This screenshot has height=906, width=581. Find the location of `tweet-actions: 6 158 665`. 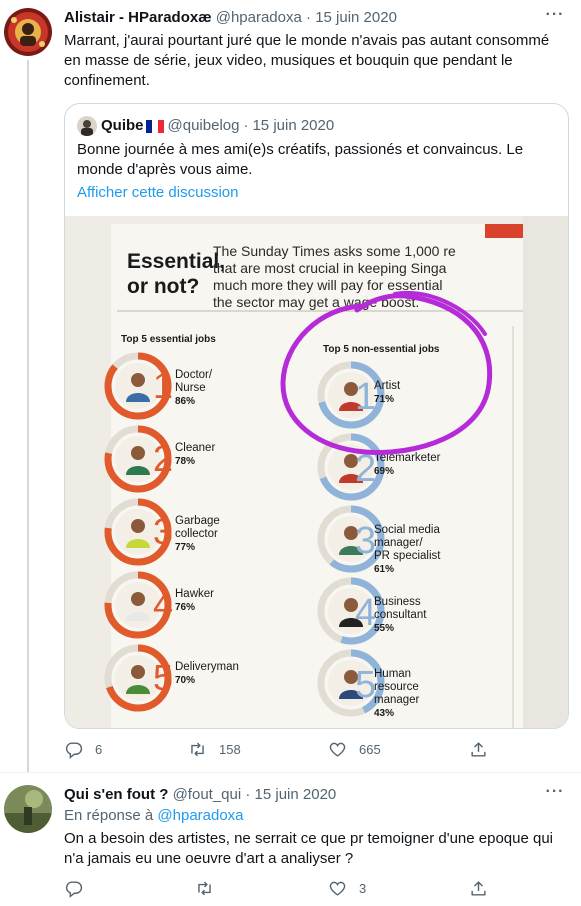

tweet-actions: 6 158 665 is located at coordinates (284, 750).